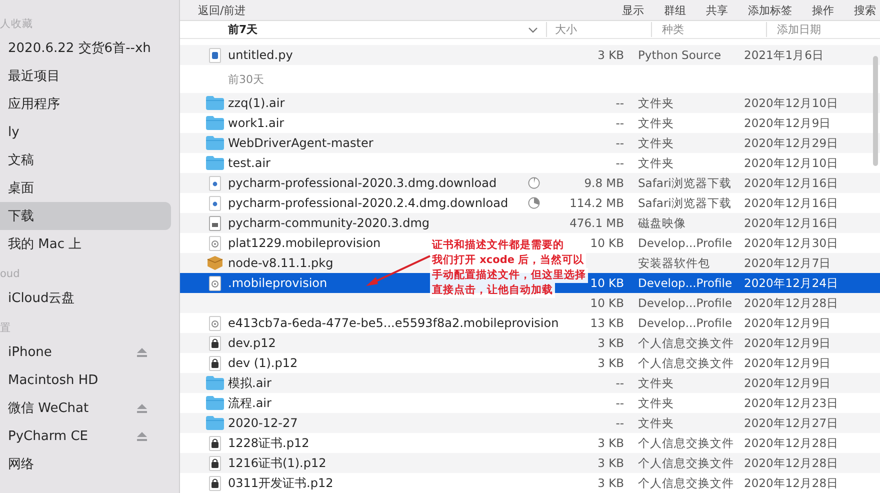  Describe the element at coordinates (304, 243) in the screenshot. I see `file-name: plat1229.mobileprovision` at that location.